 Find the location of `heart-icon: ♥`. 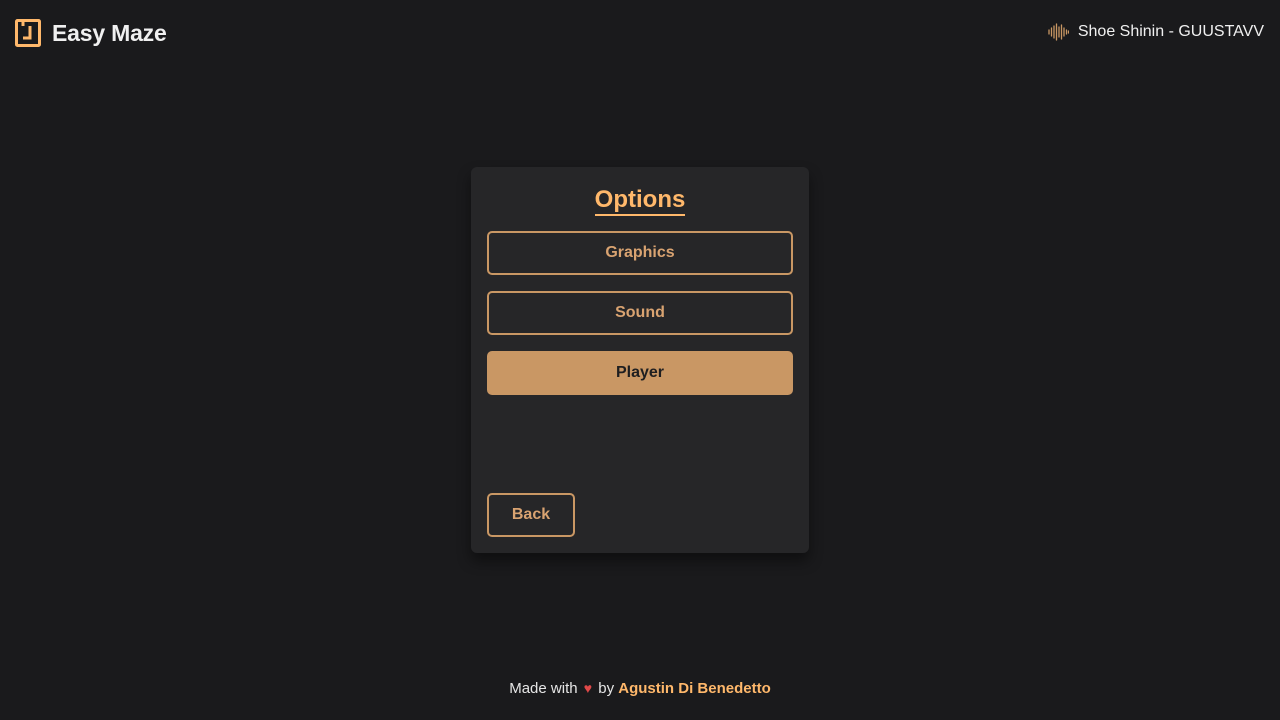

heart-icon: ♥ is located at coordinates (588, 688).